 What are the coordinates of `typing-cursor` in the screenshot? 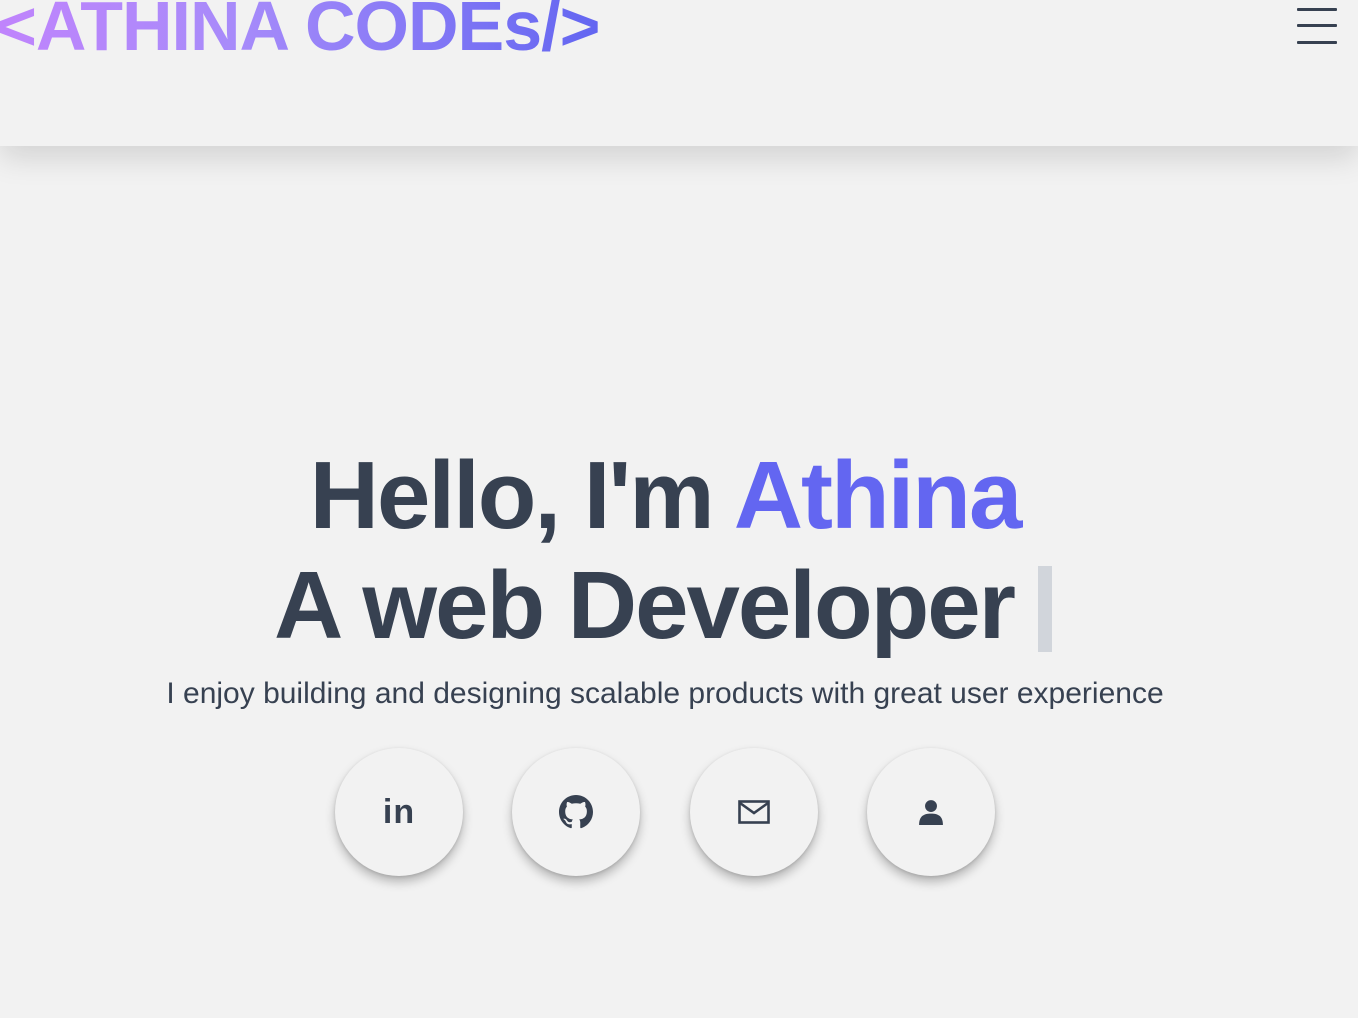 It's located at (1045, 609).